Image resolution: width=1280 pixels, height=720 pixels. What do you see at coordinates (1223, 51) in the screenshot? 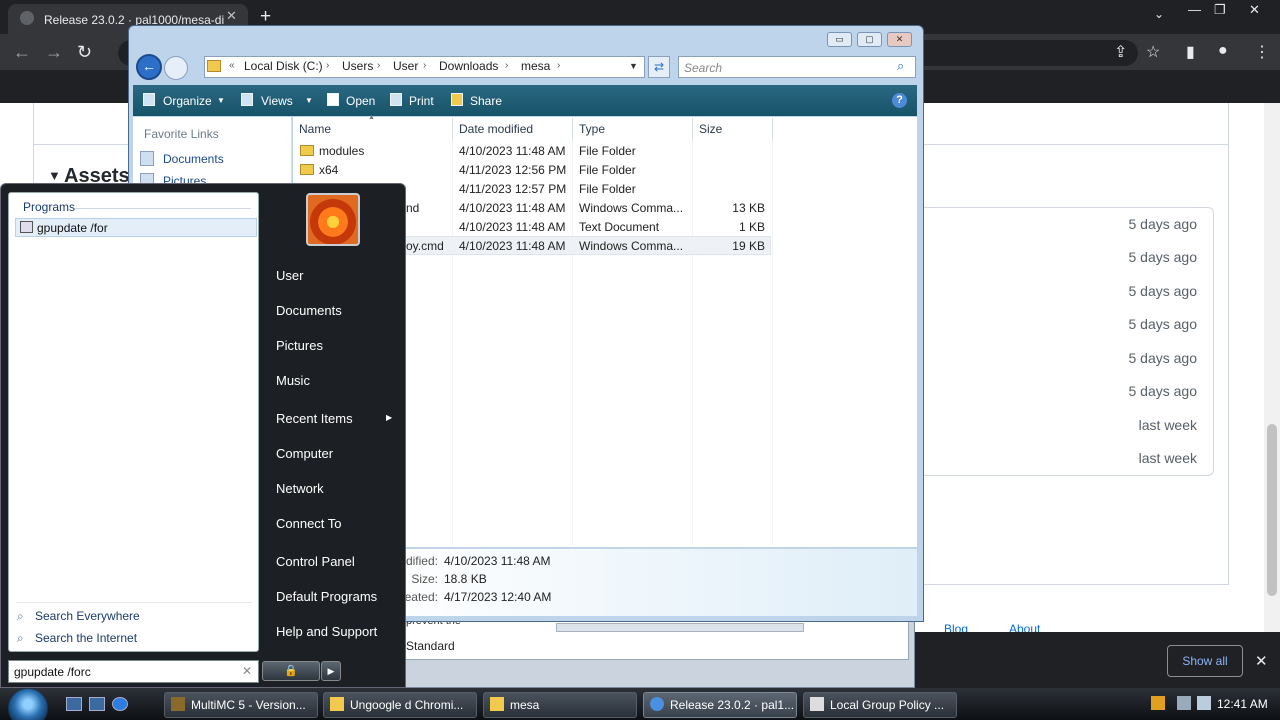
I see `profile-icon: ●` at bounding box center [1223, 51].